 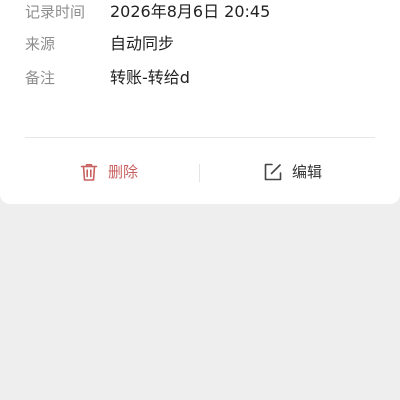 I want to click on edit-button: 编辑, so click(x=292, y=172).